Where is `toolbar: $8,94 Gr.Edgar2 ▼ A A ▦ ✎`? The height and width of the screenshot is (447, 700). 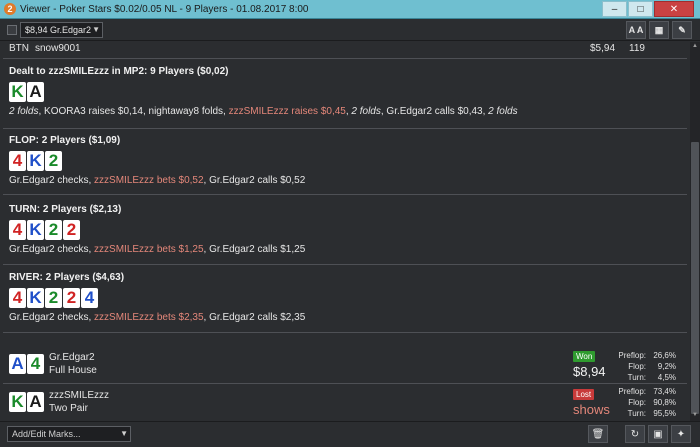
toolbar: $8,94 Gr.Edgar2 ▼ A A ▦ ✎ is located at coordinates (350, 30).